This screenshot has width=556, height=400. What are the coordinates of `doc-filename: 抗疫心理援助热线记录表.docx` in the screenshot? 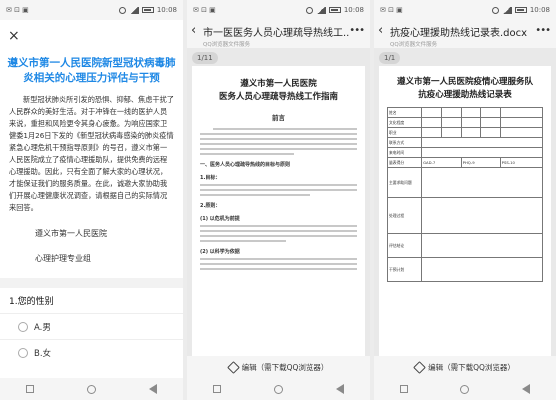 It's located at (459, 33).